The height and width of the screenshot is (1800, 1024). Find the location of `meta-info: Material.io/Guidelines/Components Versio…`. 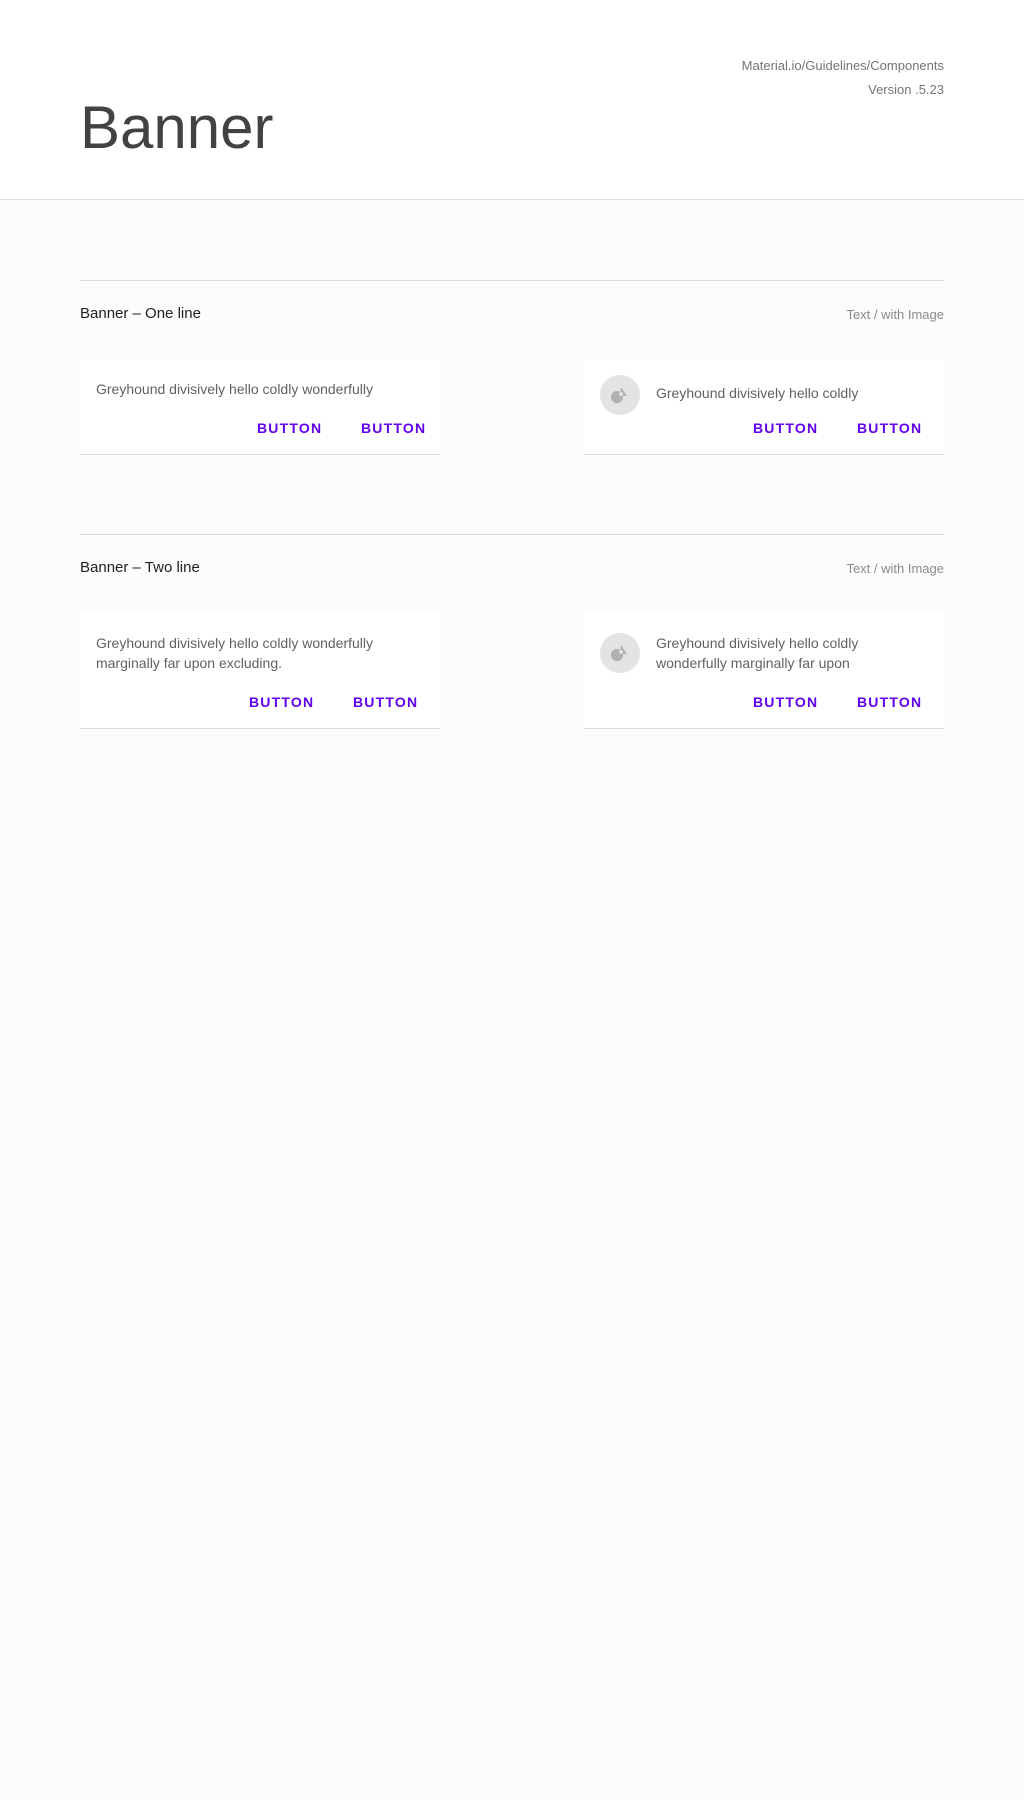

meta-info: Material.io/Guidelines/Components Versio… is located at coordinates (843, 78).